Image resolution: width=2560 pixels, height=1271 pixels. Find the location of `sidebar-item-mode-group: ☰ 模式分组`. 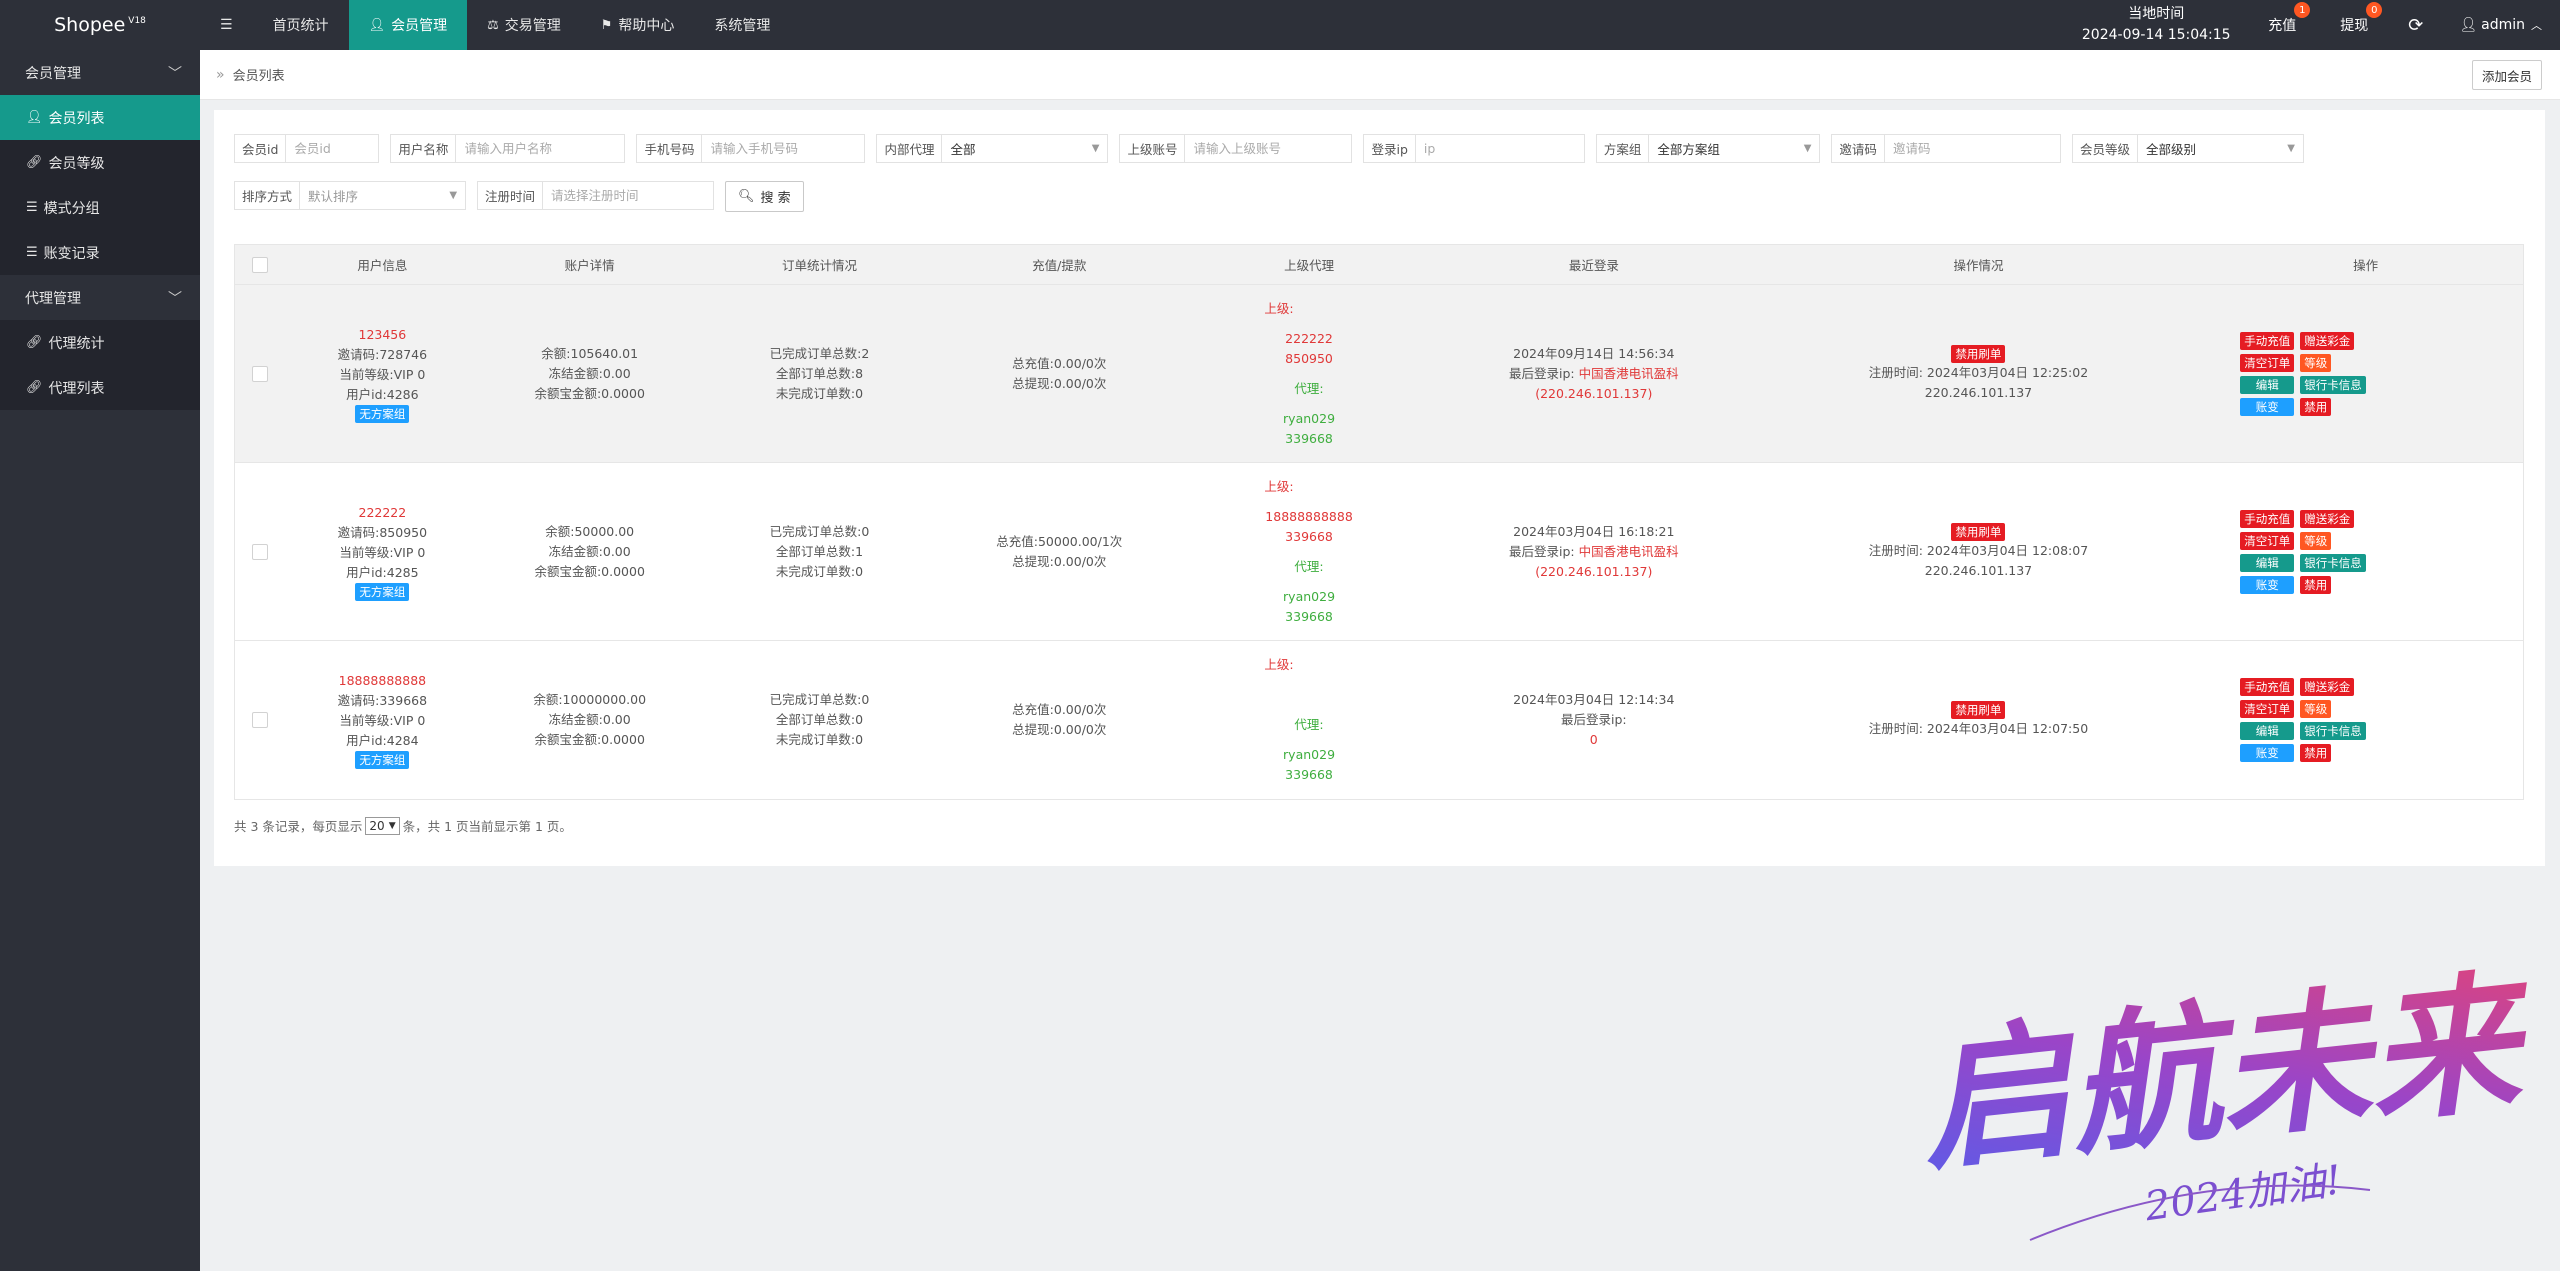

sidebar-item-mode-group: ☰ 模式分组 is located at coordinates (100, 207).